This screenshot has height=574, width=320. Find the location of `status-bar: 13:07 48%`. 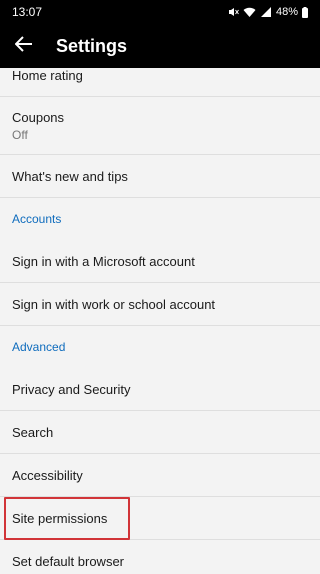

status-bar: 13:07 48% is located at coordinates (160, 12).